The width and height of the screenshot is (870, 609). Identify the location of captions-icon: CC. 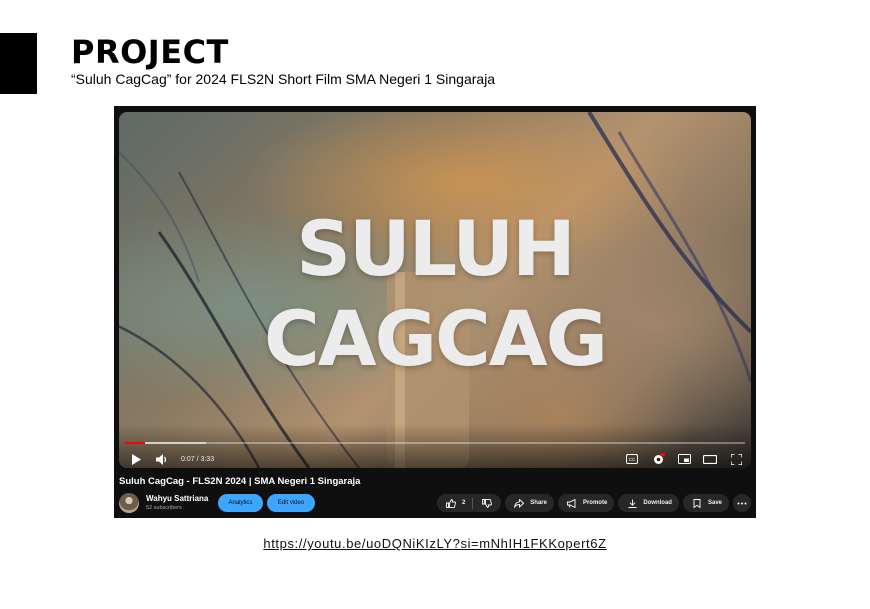
(632, 459).